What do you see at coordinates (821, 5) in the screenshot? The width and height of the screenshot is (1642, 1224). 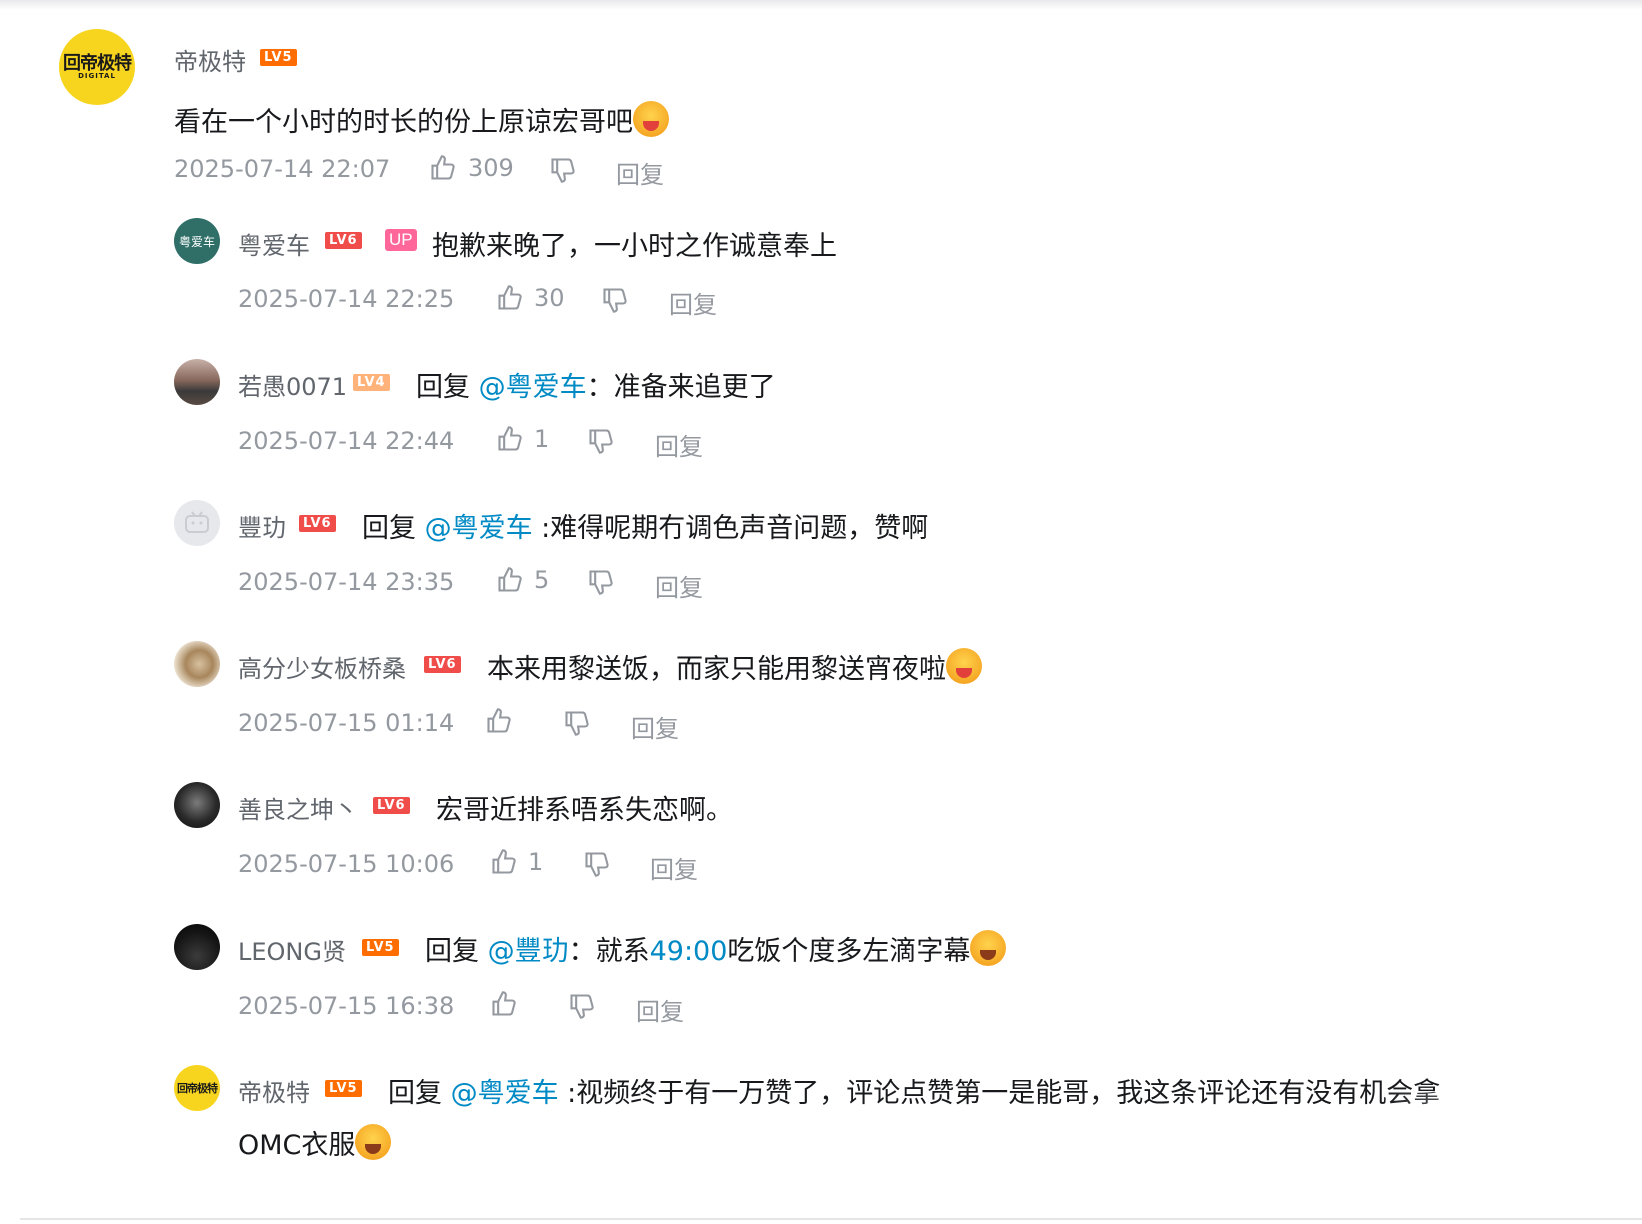 I see `top-shadow` at bounding box center [821, 5].